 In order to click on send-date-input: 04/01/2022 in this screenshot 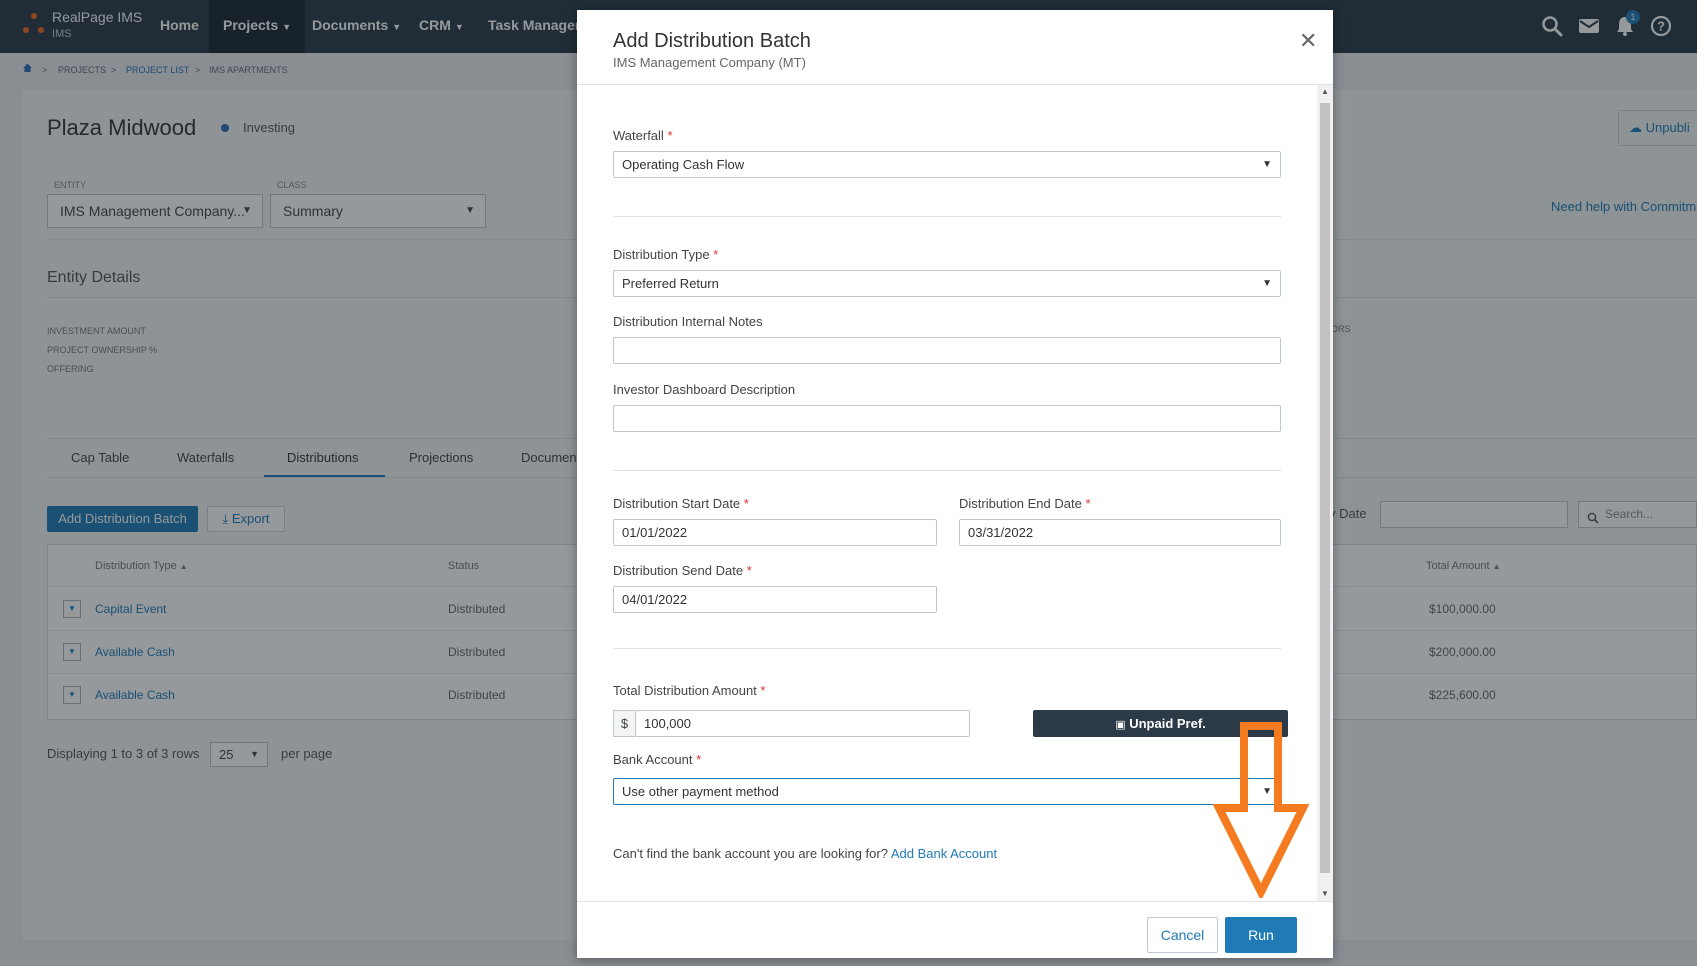, I will do `click(775, 599)`.